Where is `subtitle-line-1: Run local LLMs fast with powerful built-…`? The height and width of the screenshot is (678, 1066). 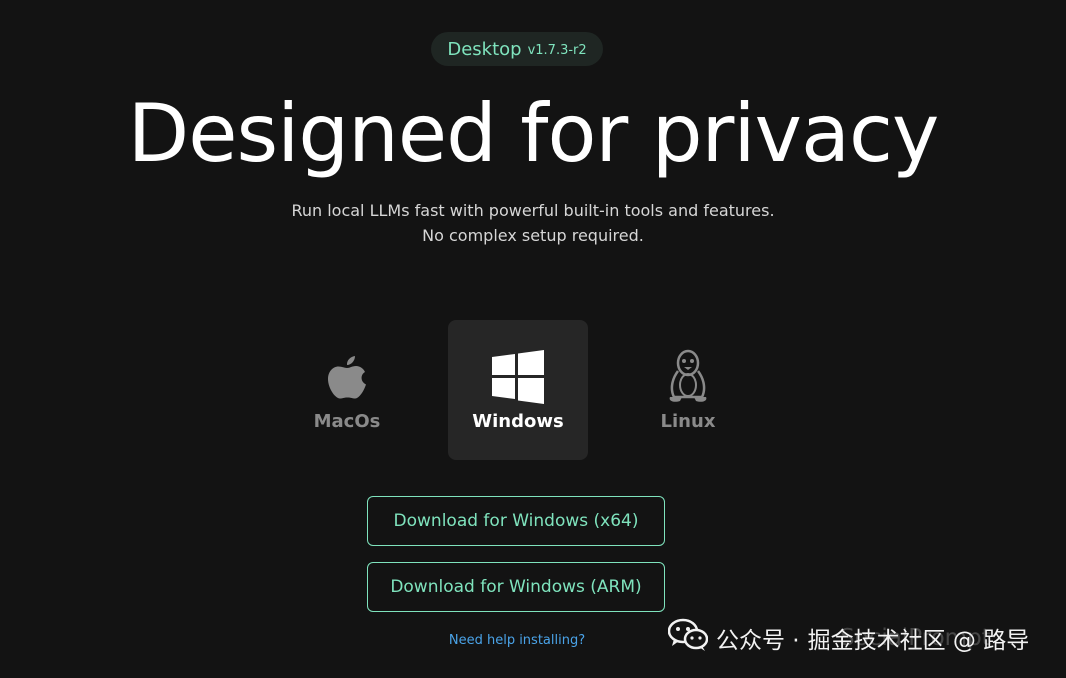
subtitle-line-1: Run local LLMs fast with powerful built-… is located at coordinates (533, 210).